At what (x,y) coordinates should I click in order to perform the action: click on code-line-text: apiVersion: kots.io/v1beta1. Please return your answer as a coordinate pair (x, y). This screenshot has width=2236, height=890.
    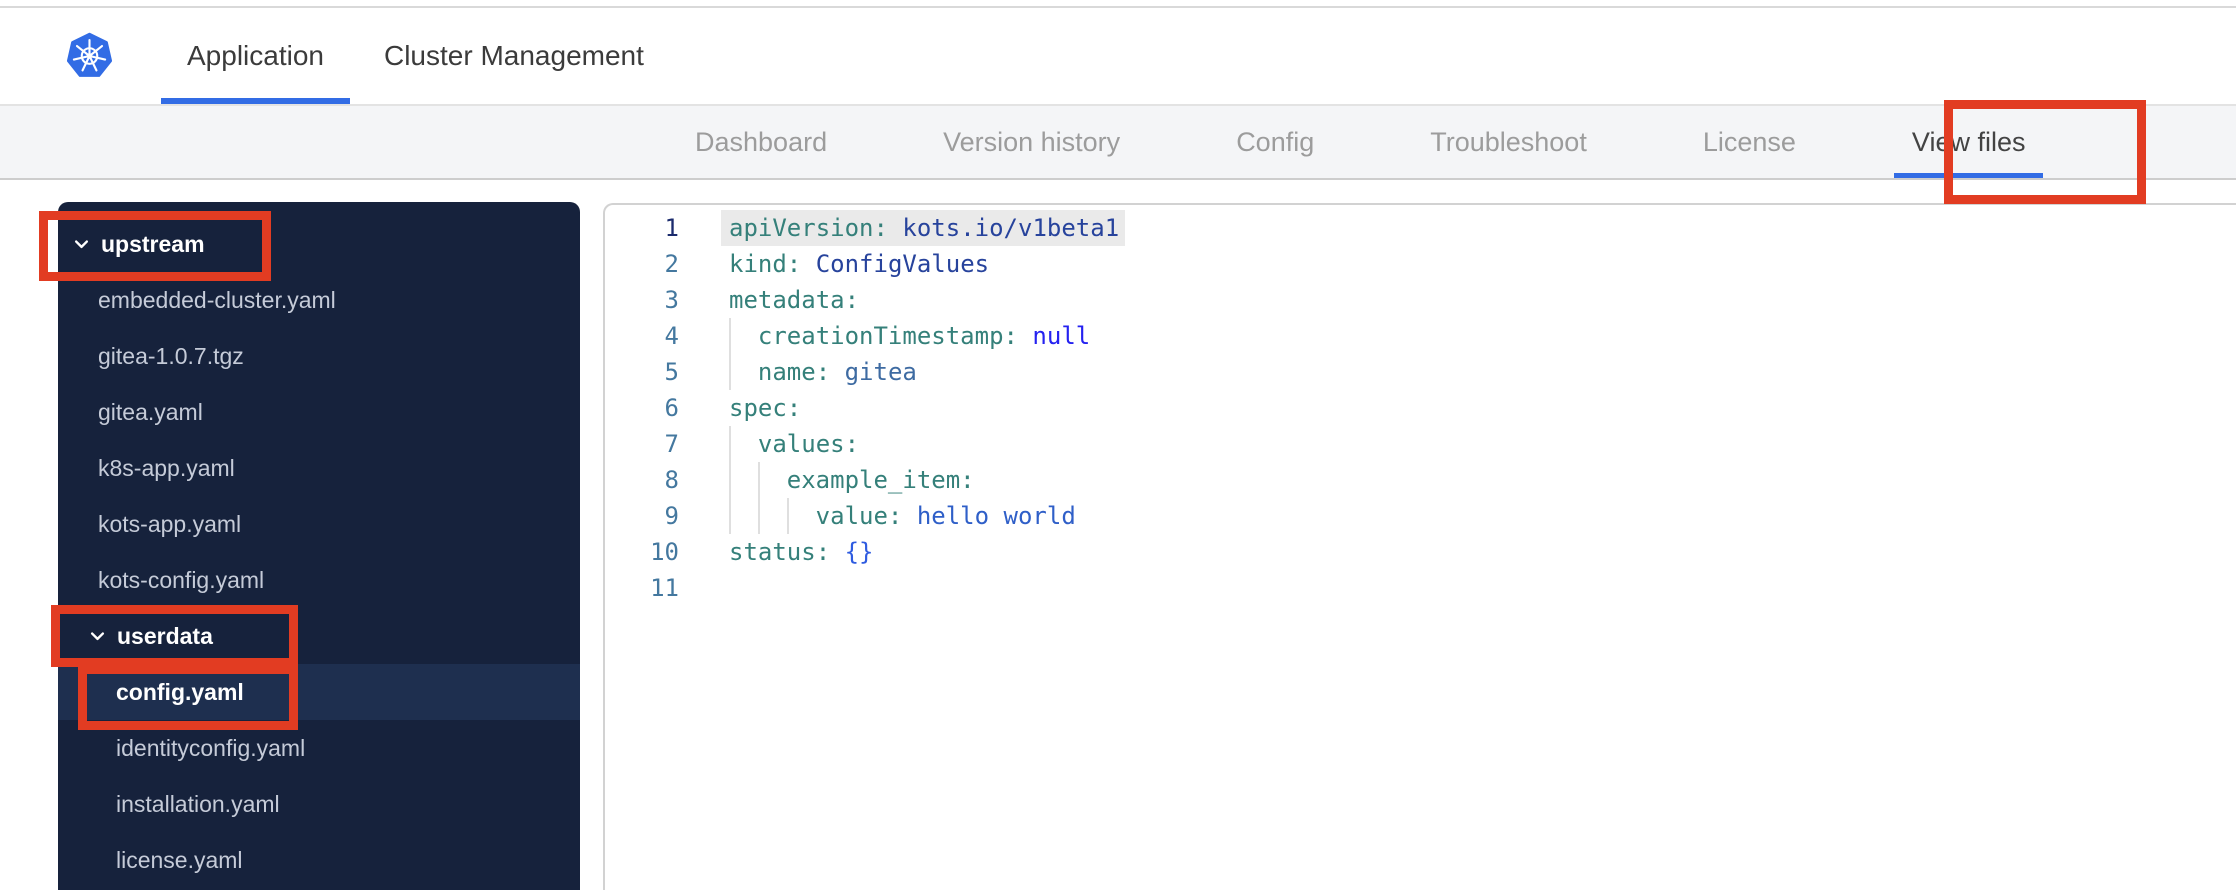
    Looking at the image, I should click on (923, 228).